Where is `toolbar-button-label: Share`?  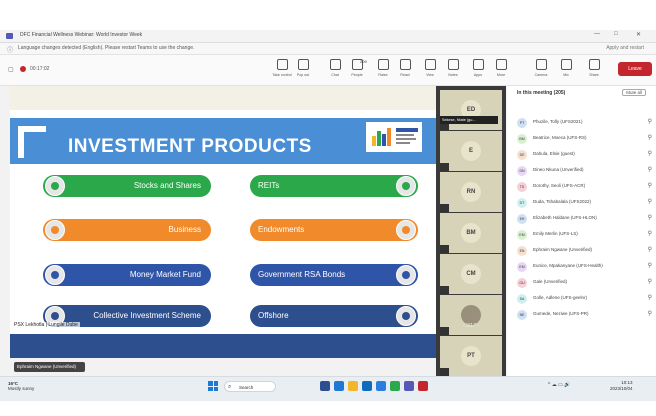
toolbar-button-label: Share is located at coordinates (594, 75).